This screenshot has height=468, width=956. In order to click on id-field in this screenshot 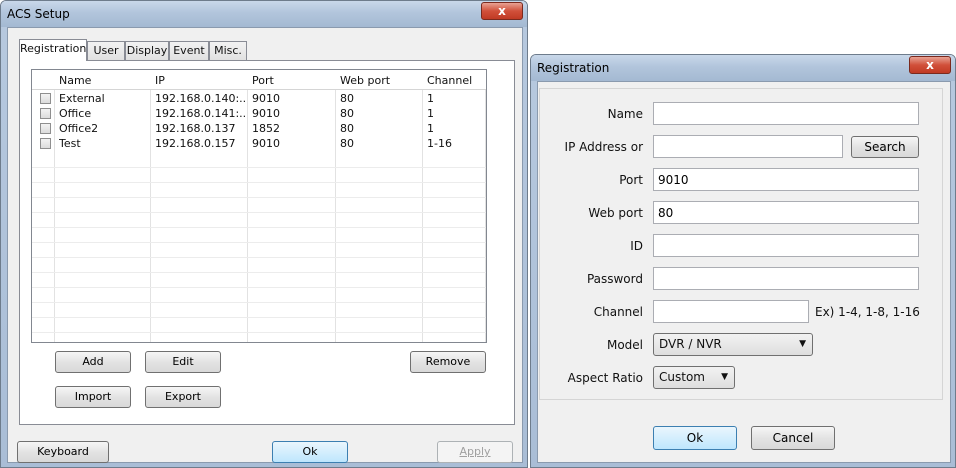, I will do `click(786, 245)`.